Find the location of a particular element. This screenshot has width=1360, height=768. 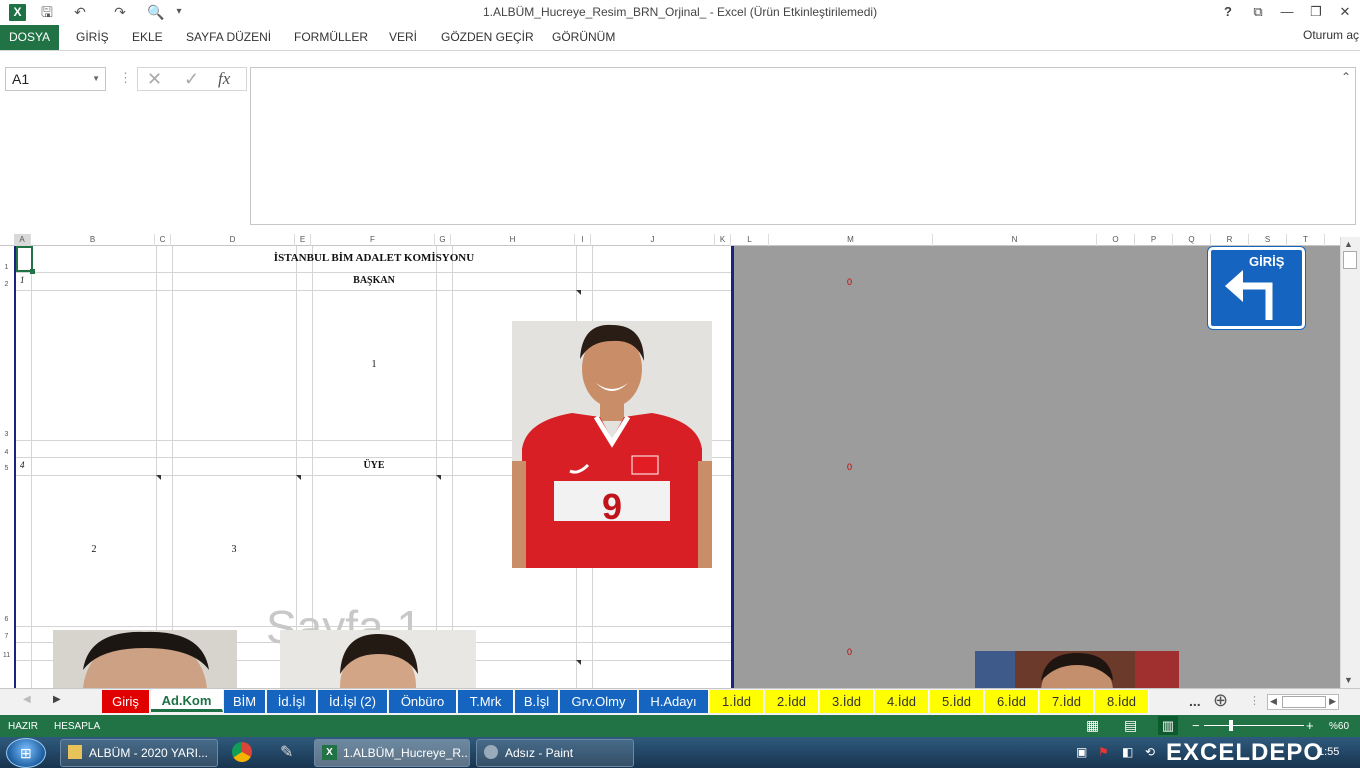

chrome-icon is located at coordinates (242, 752).